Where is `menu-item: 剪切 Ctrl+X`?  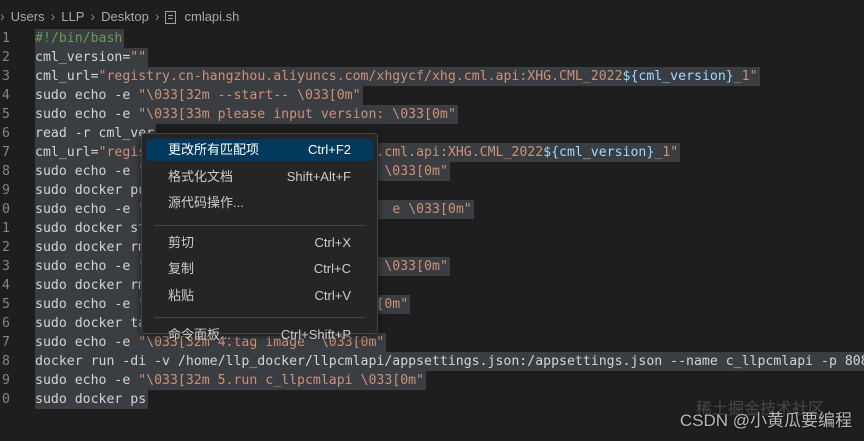
menu-item: 剪切 Ctrl+X is located at coordinates (259, 243).